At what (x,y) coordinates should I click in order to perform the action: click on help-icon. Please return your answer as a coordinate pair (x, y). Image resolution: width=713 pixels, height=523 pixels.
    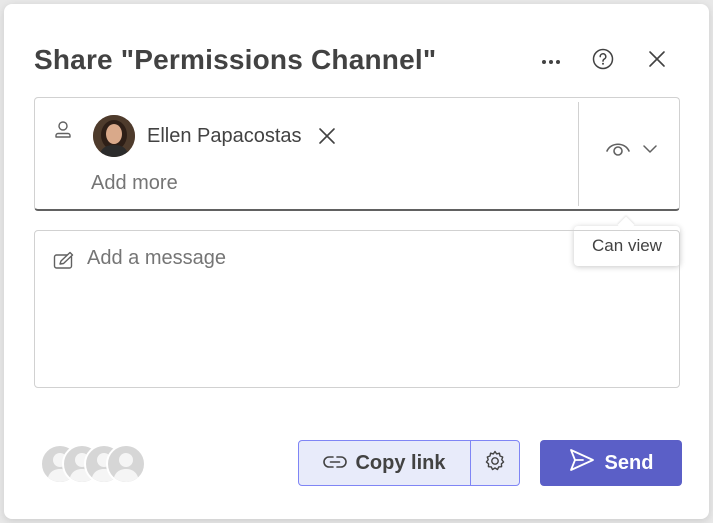
    Looking at the image, I should click on (603, 61).